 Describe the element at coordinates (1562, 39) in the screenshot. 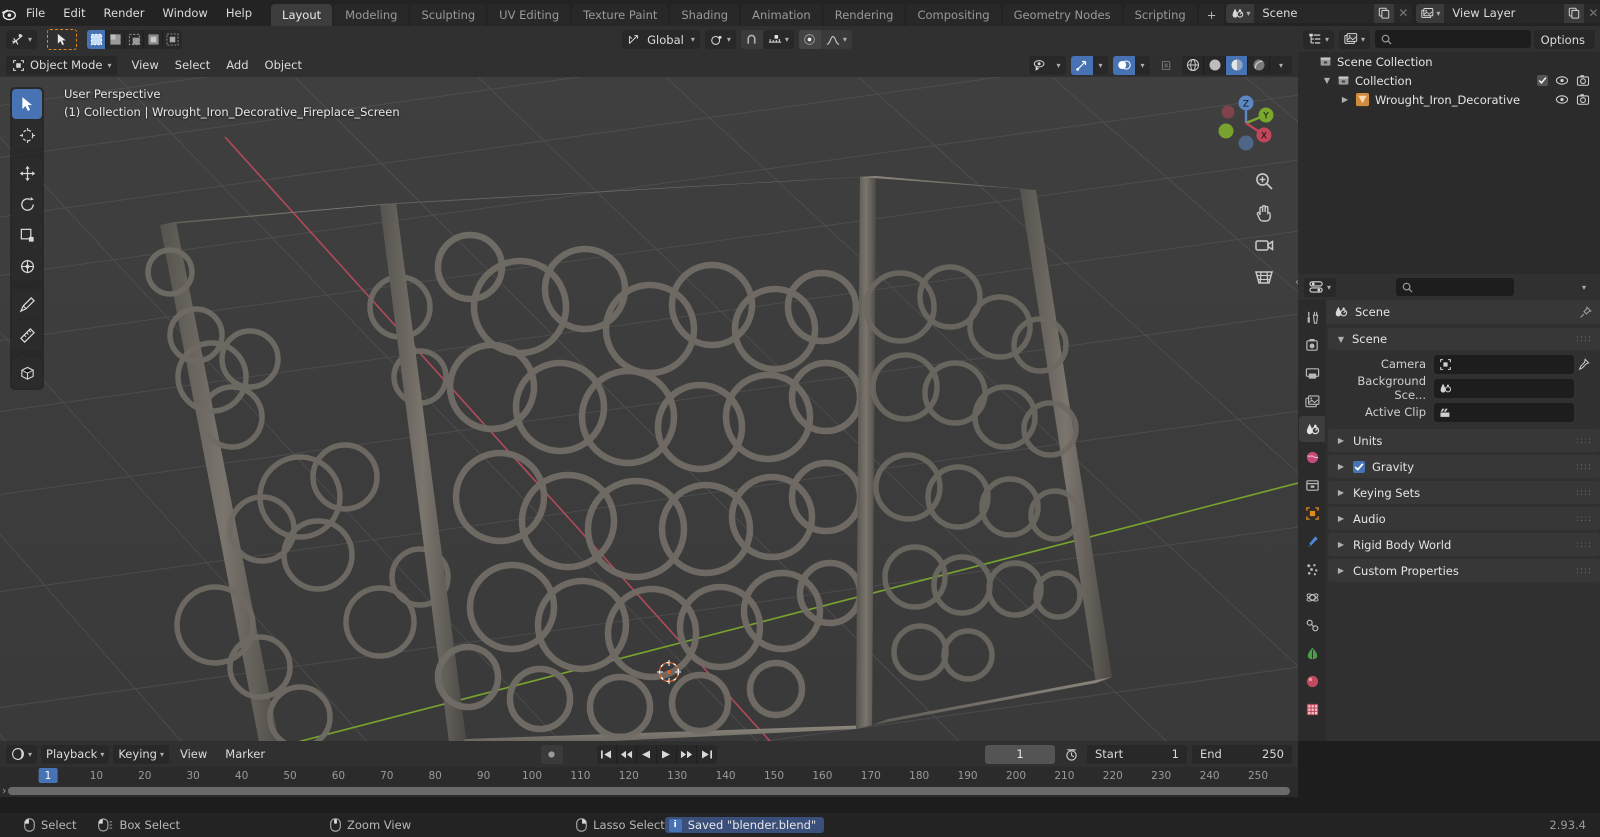

I see `viewport-options-button: Options` at that location.